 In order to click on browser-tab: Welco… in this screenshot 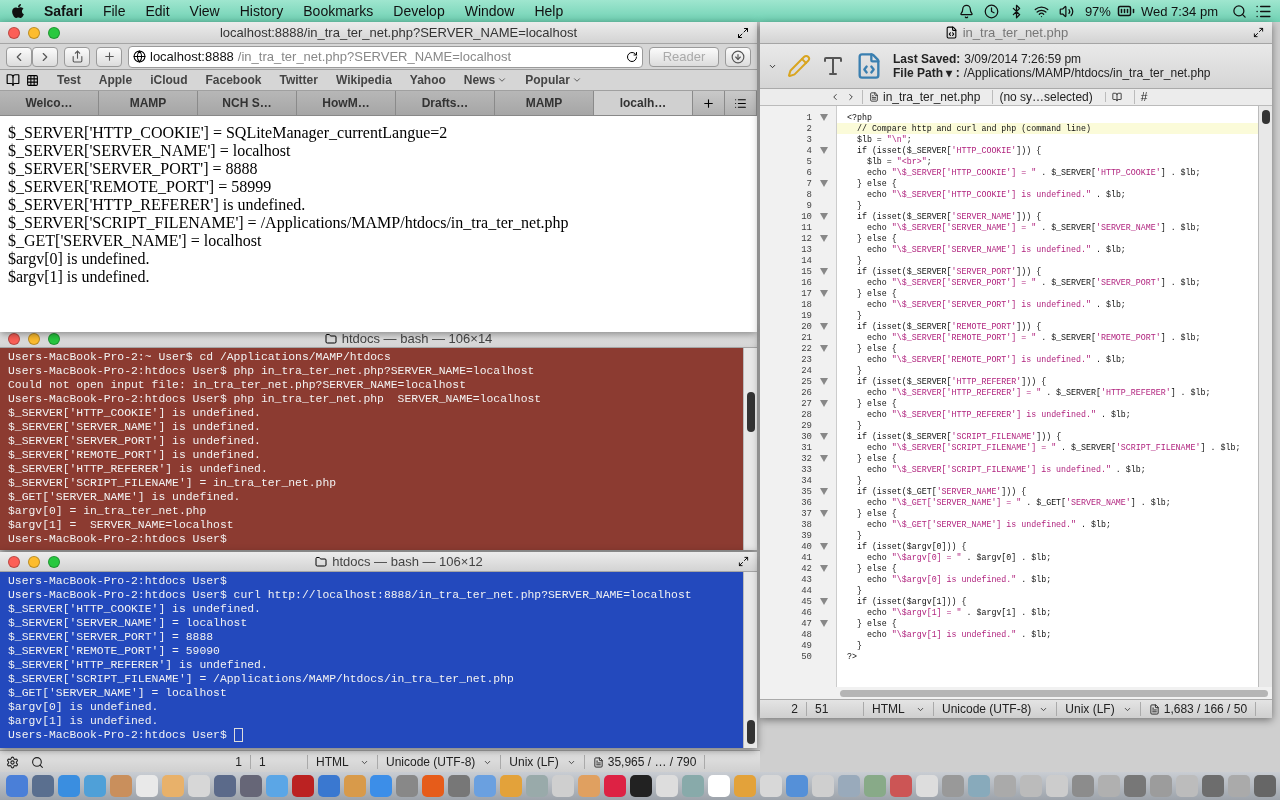, I will do `click(49, 103)`.